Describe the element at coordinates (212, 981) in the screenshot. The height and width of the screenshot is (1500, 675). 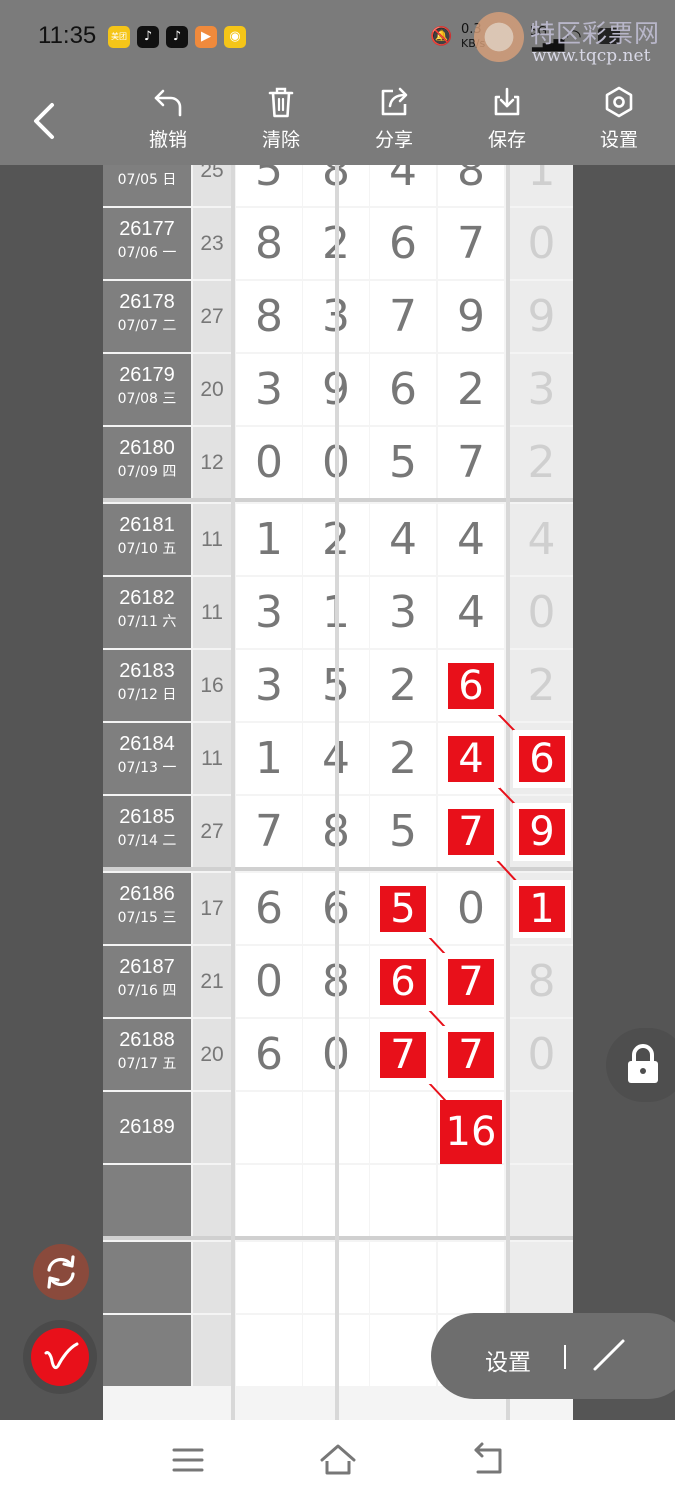
I see `sum-cell: 21` at that location.